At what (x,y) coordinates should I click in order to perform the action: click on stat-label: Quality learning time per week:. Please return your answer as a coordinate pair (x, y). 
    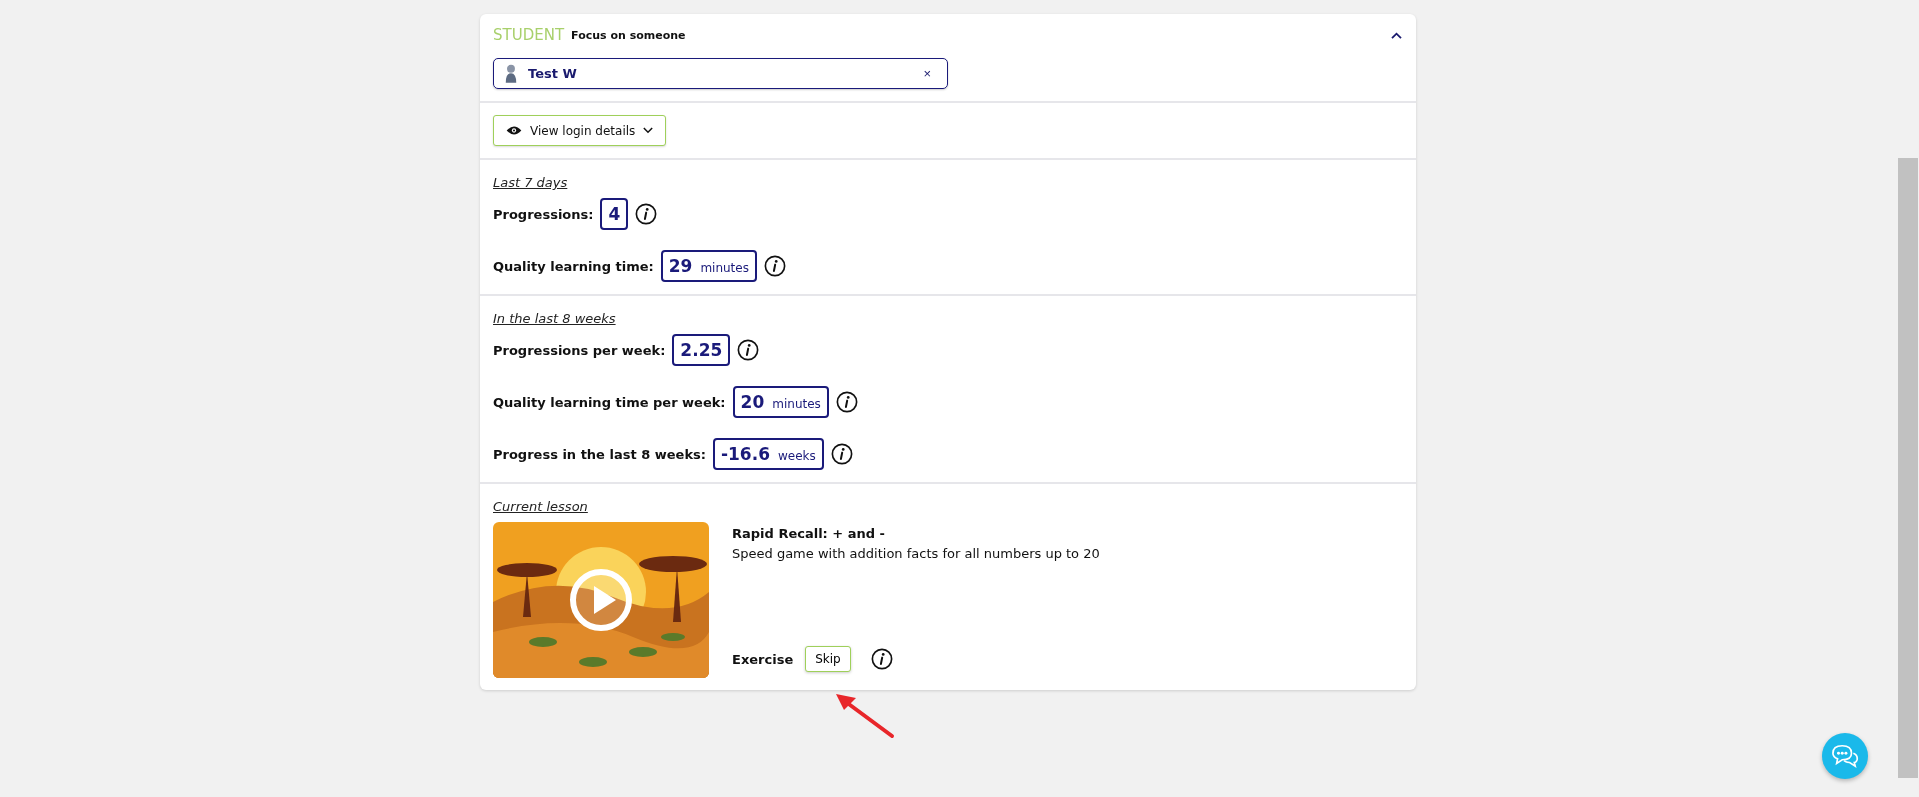
    Looking at the image, I should click on (609, 402).